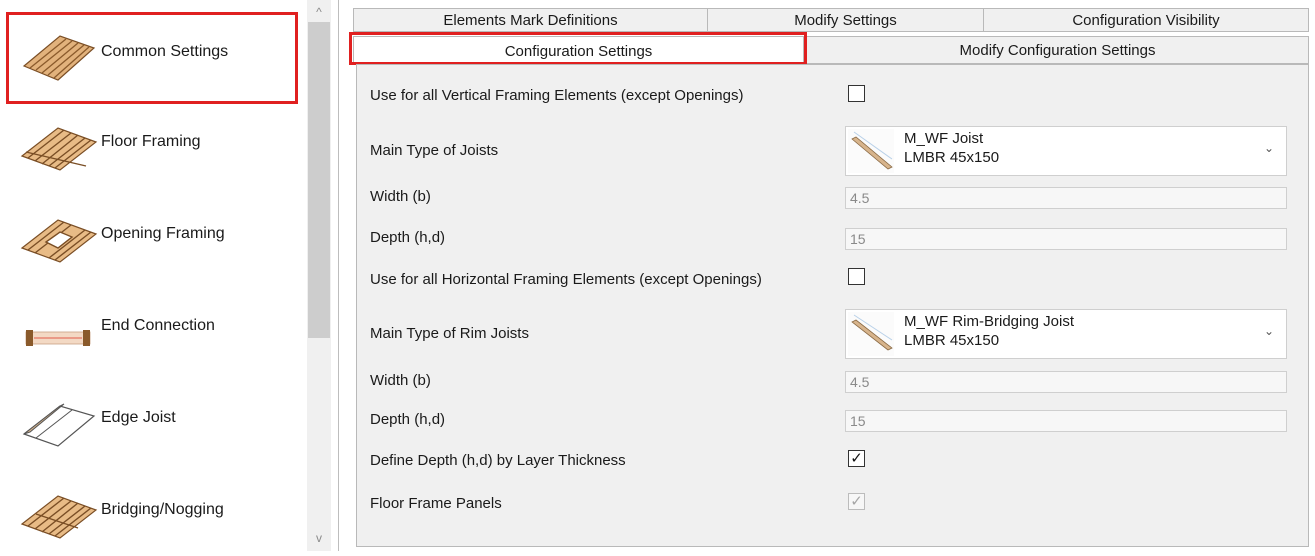  I want to click on sidebar-item-label: Common Settings, so click(165, 51).